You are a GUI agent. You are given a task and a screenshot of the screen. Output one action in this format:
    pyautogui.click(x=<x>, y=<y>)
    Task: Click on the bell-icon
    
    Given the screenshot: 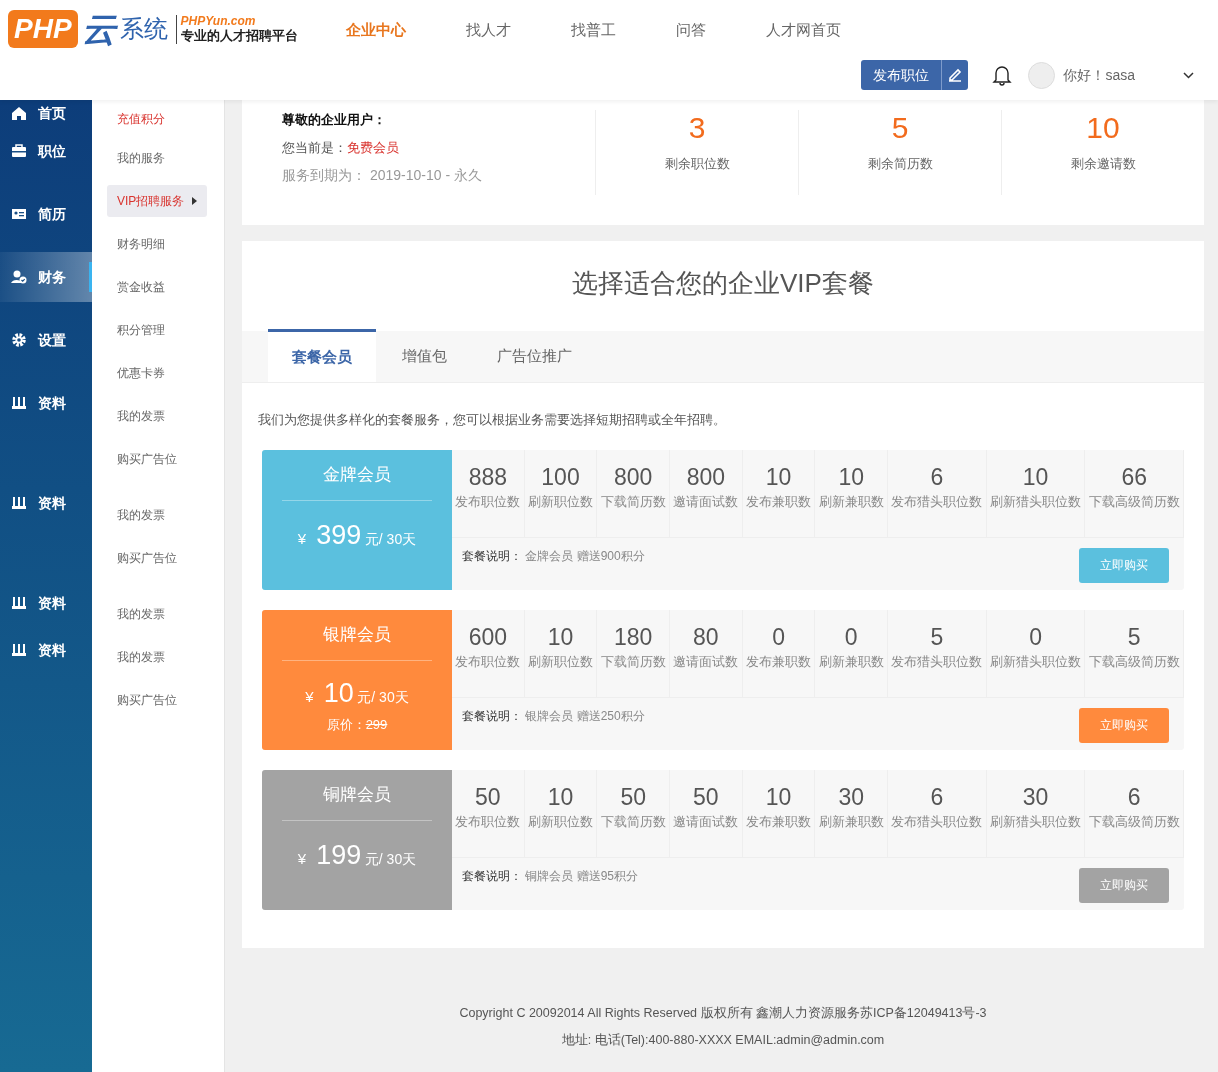 What is the action you would take?
    pyautogui.click(x=1002, y=75)
    